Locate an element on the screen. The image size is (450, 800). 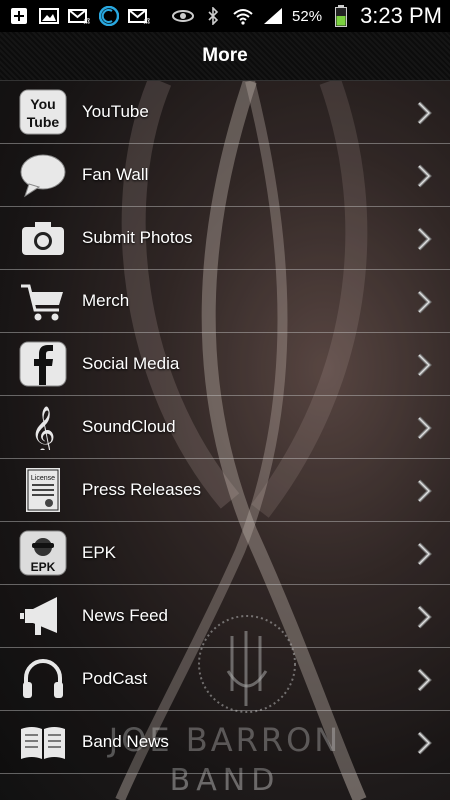
speech-bubble-icon is located at coordinates (43, 175).